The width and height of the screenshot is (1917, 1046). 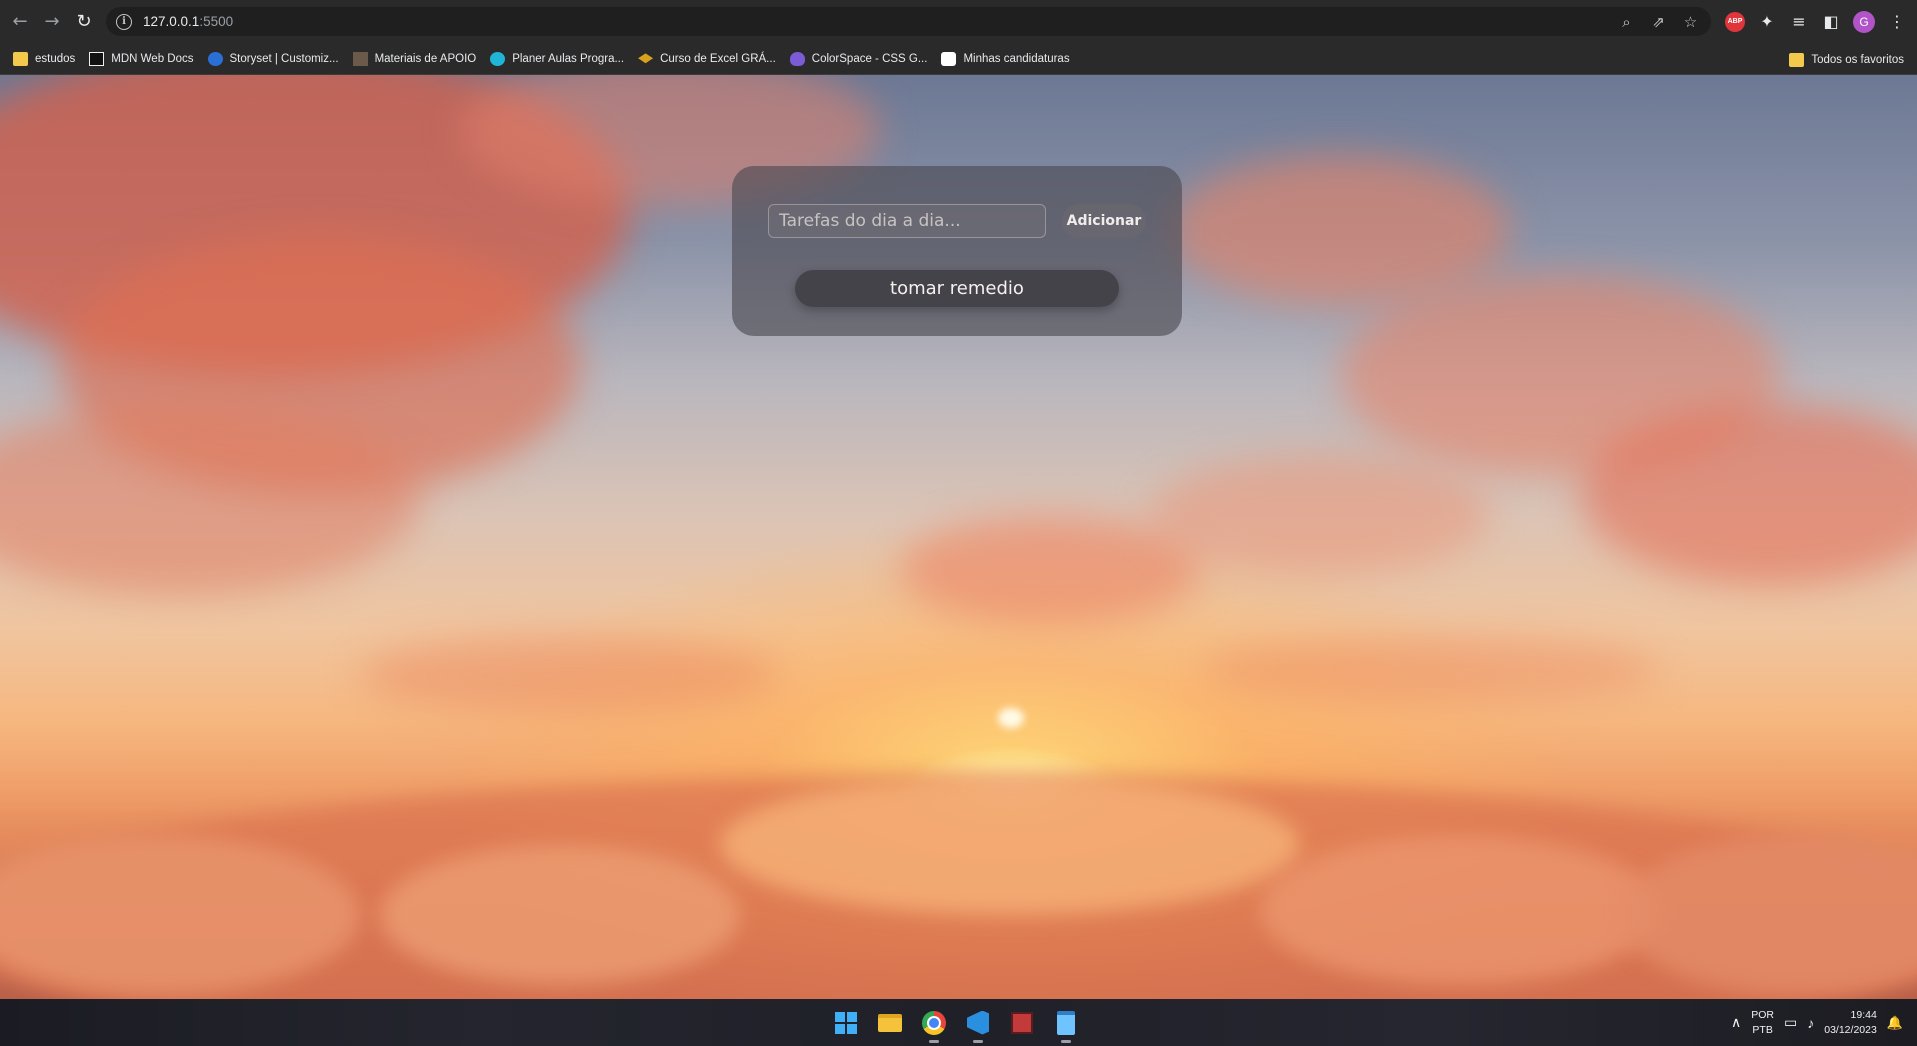 I want to click on notification-bell-icon: 🔔, so click(x=1895, y=1023).